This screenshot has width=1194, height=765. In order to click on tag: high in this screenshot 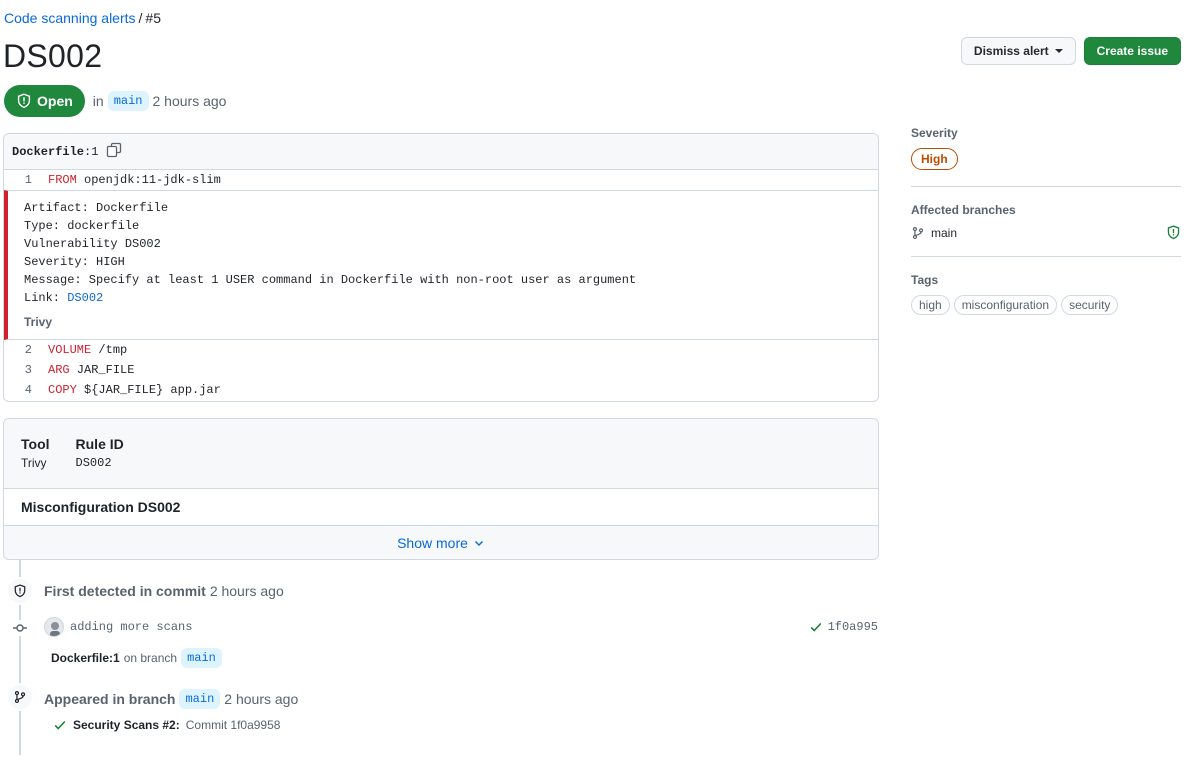, I will do `click(930, 305)`.